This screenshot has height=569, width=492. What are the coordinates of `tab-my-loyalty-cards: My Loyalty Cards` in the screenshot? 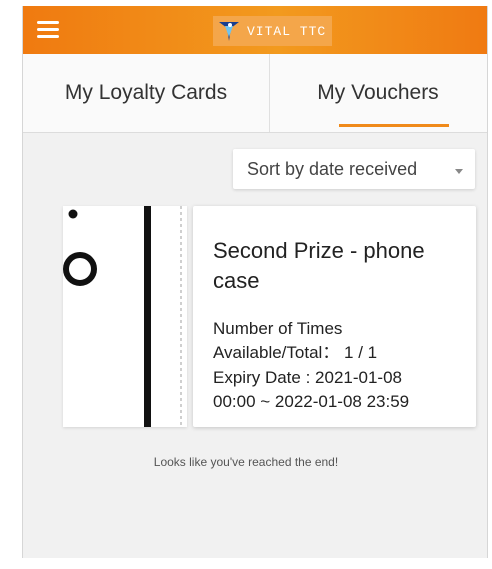 It's located at (146, 93).